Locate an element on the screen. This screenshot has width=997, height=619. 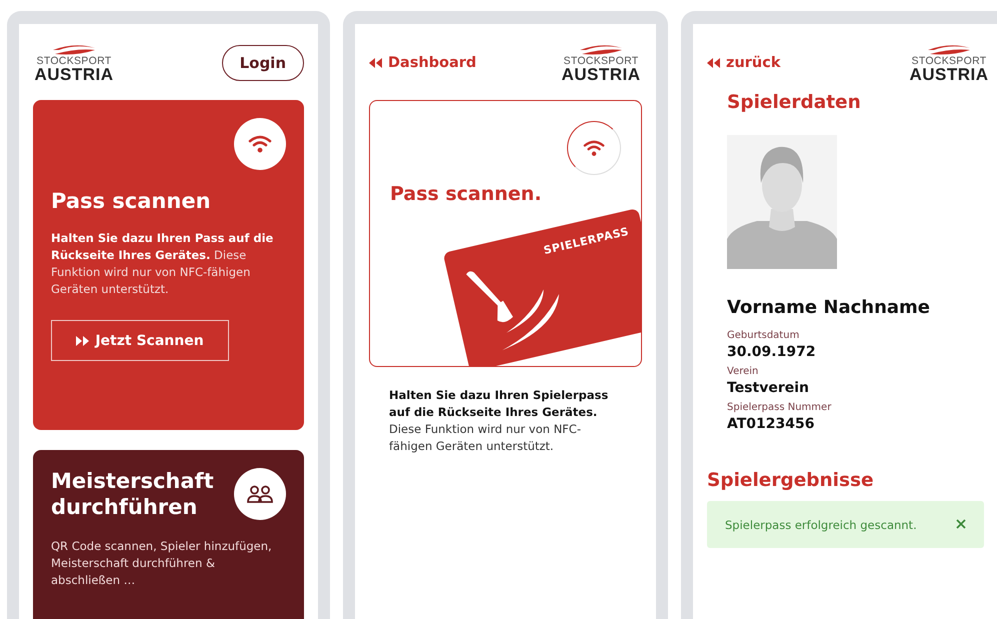
panel-title: Pass scannen. is located at coordinates (466, 194).